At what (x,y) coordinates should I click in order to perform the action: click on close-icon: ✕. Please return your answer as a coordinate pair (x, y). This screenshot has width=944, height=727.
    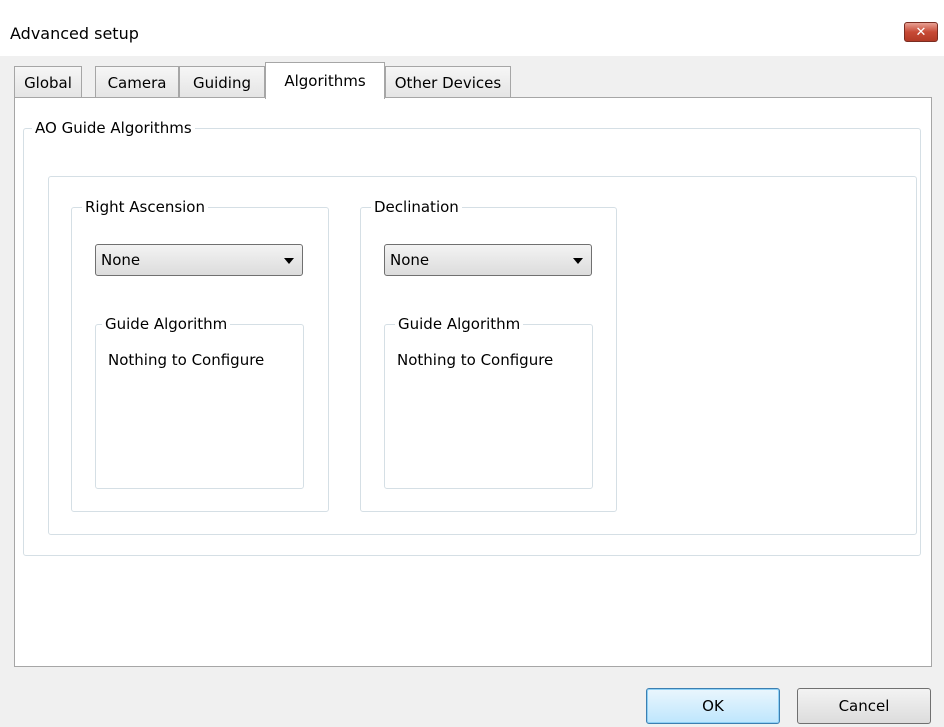
    Looking at the image, I should click on (921, 32).